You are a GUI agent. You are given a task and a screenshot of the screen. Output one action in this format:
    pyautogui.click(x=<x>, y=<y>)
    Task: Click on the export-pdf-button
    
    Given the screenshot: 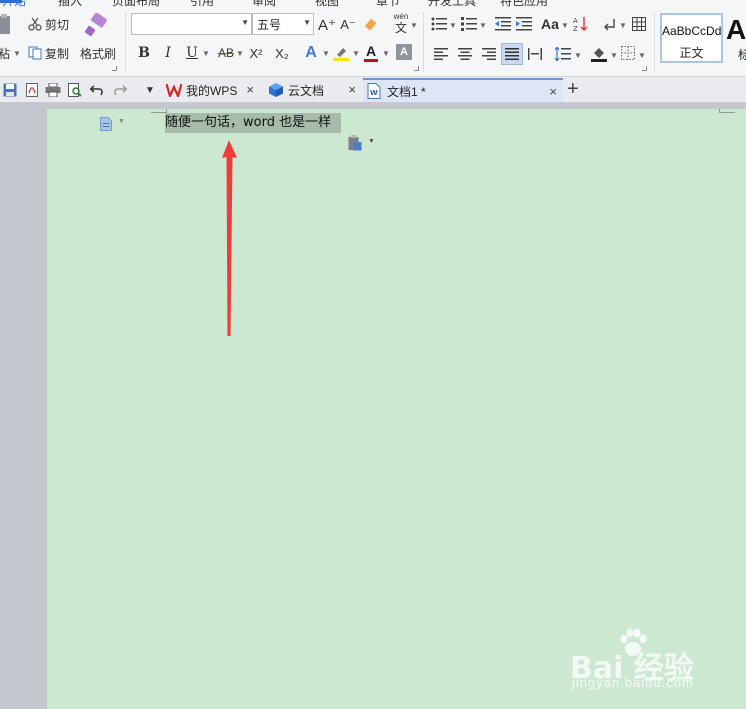 What is the action you would take?
    pyautogui.click(x=32, y=90)
    